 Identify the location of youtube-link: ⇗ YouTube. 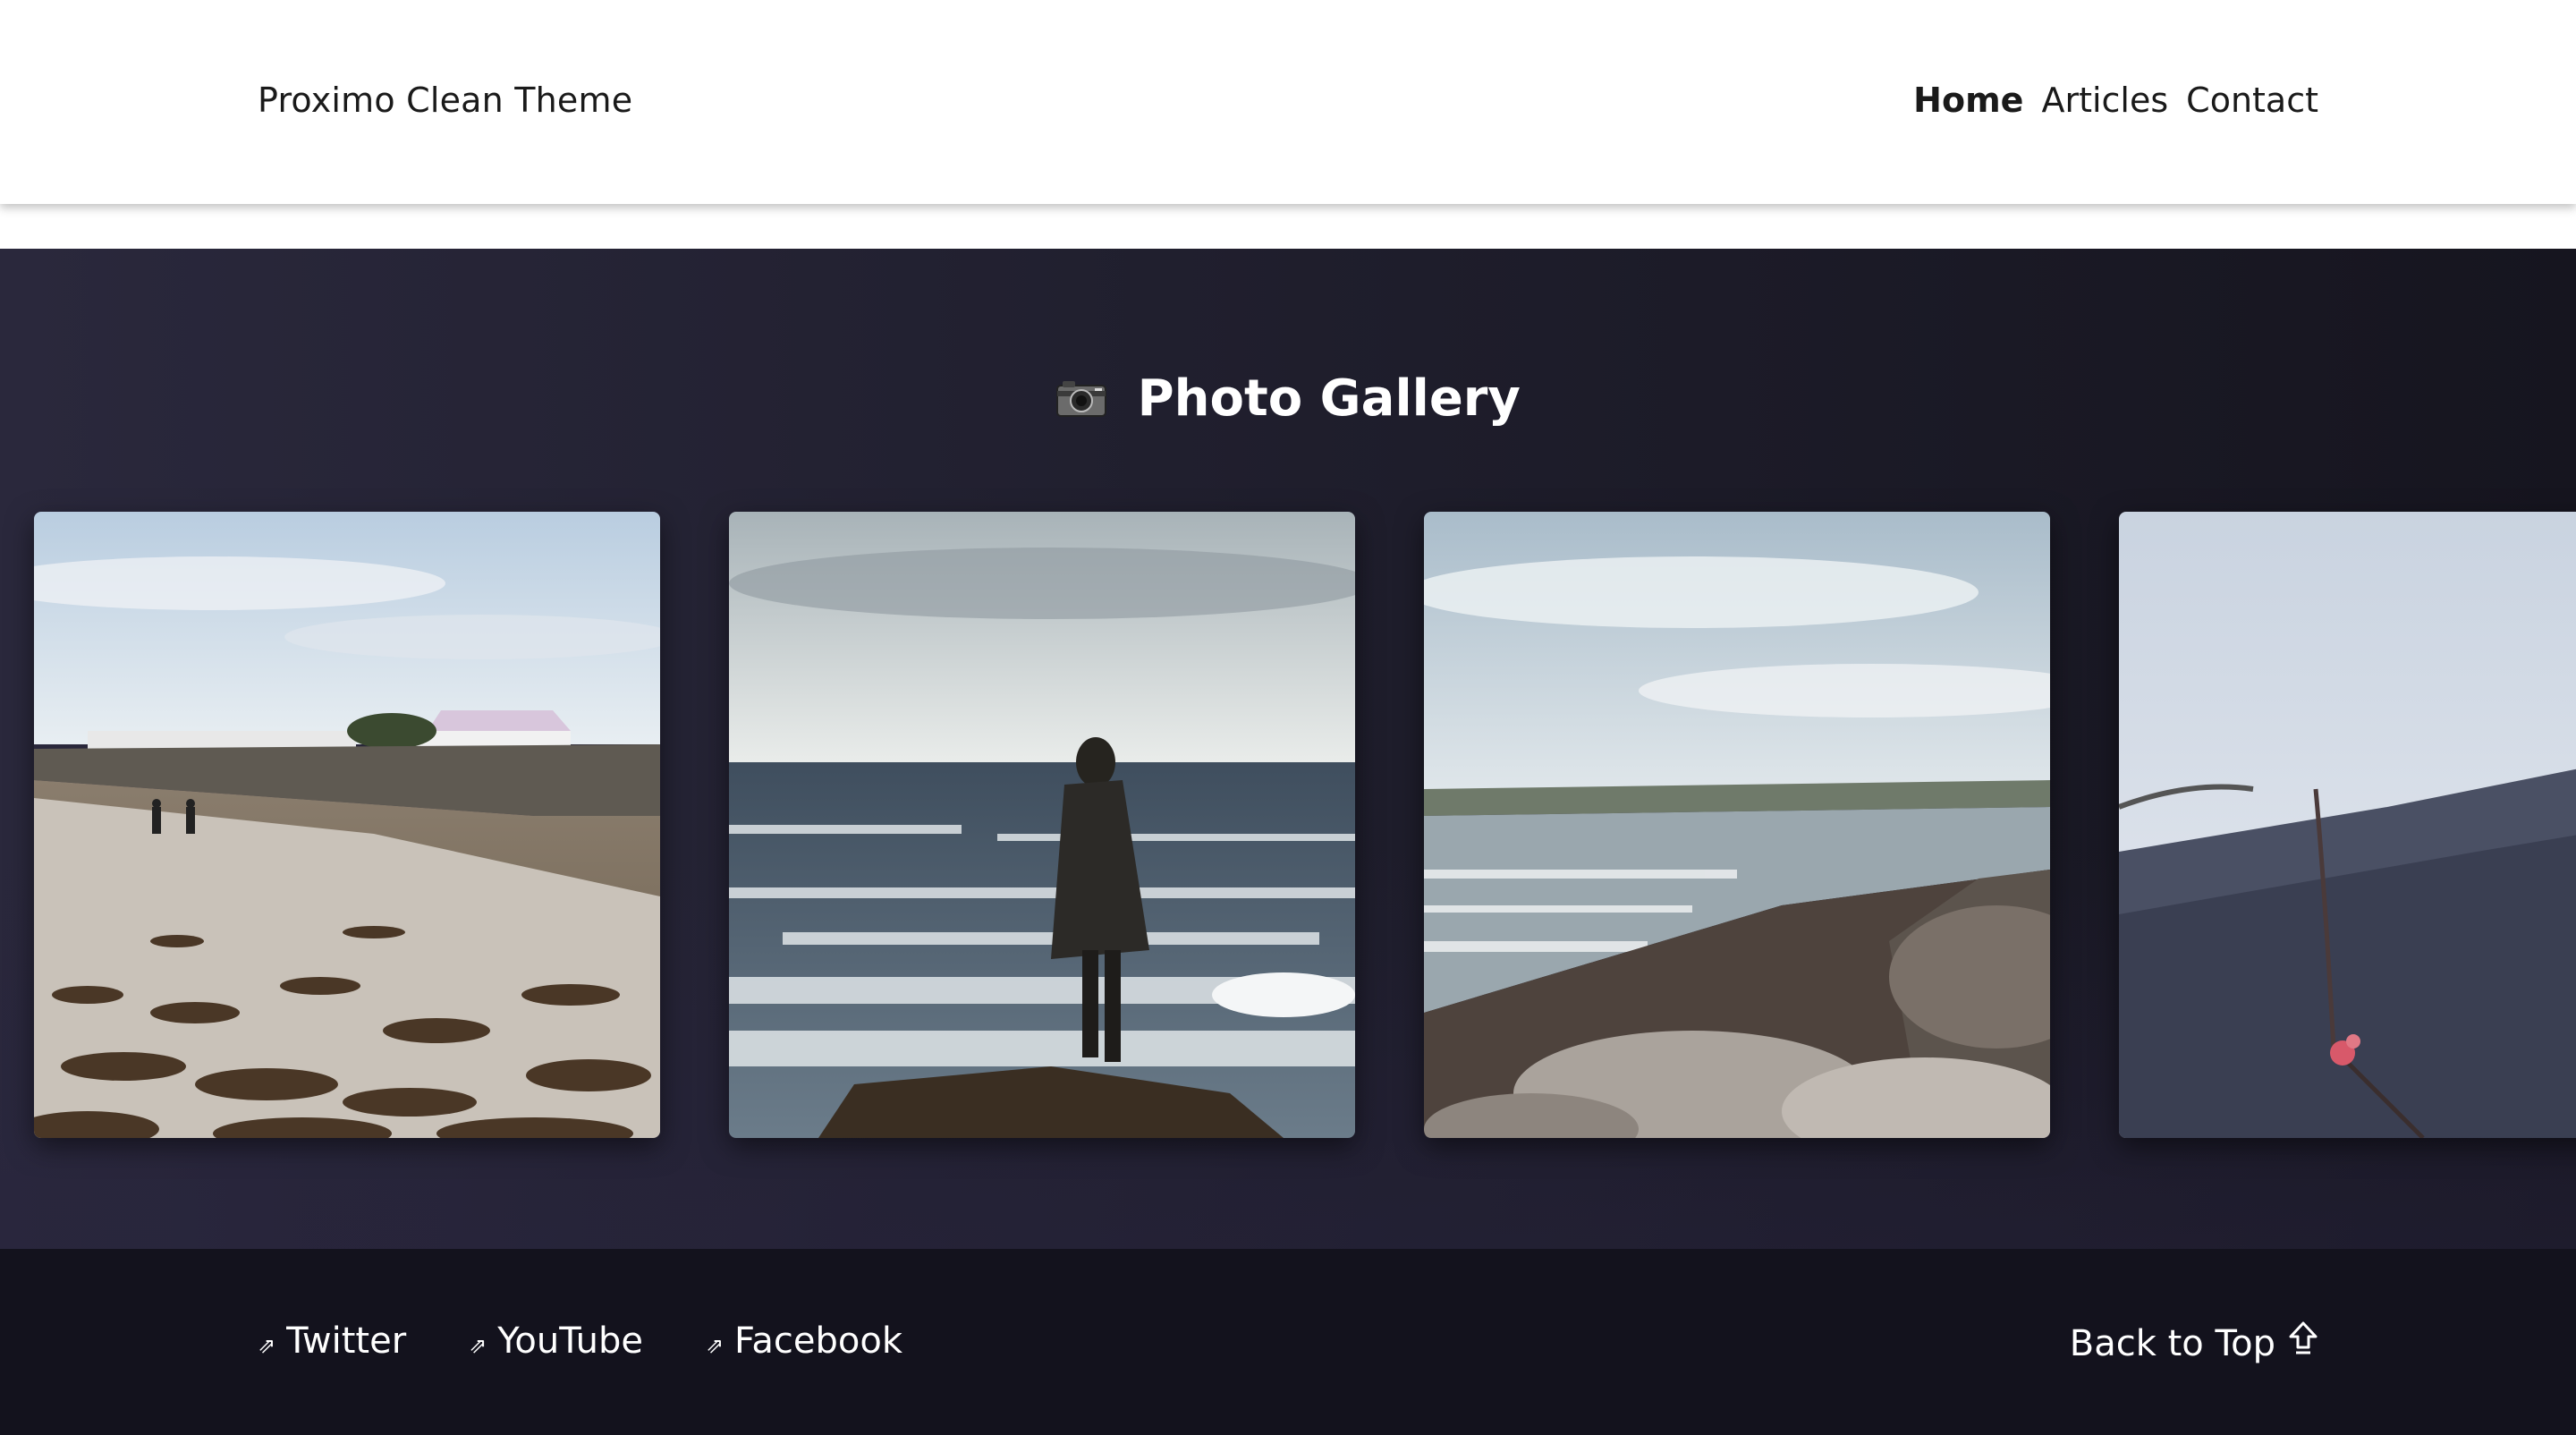
(556, 1341).